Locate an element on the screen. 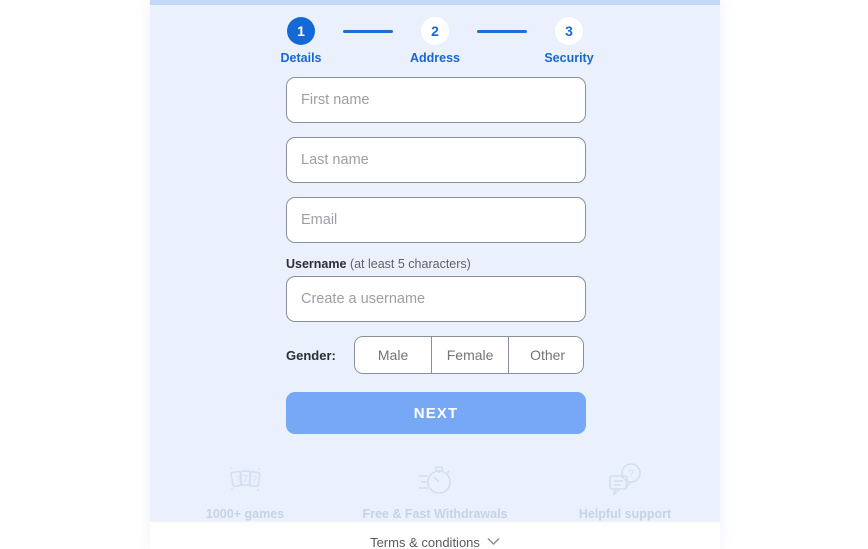  step-2-circle: 2 is located at coordinates (435, 31).